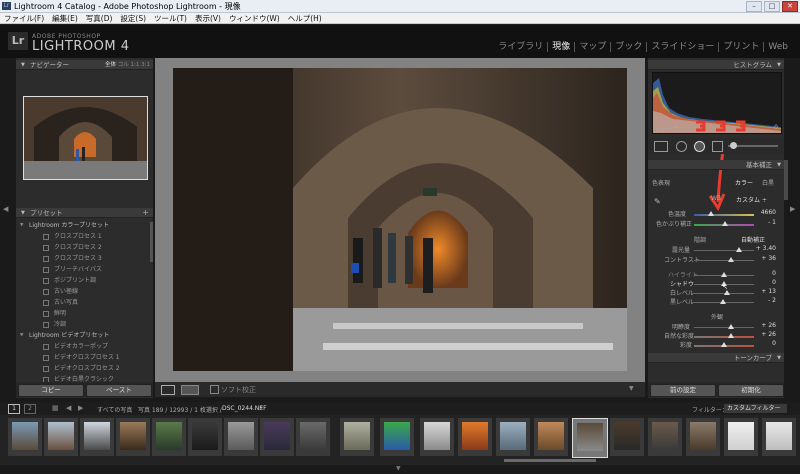 The height and width of the screenshot is (474, 800). What do you see at coordinates (214, 389) in the screenshot?
I see `soft-proof-checkbox` at bounding box center [214, 389].